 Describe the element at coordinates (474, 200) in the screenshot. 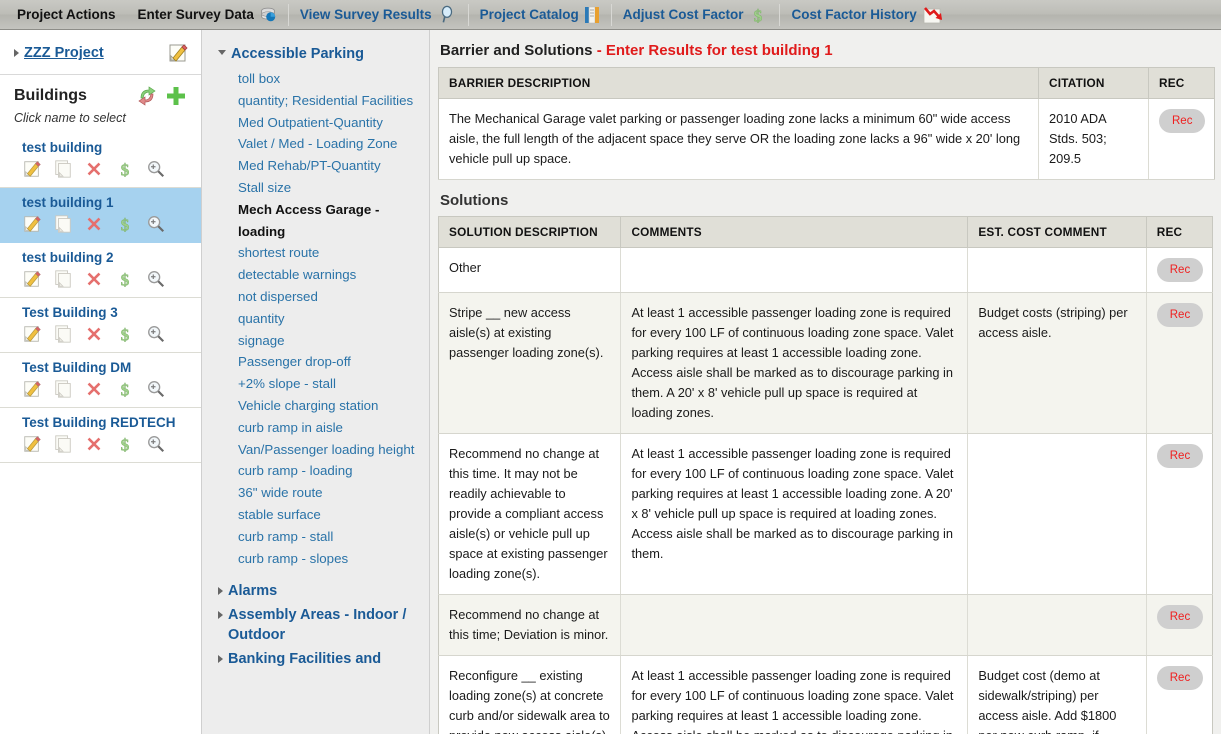

I see `solutions-title: Solutions` at that location.